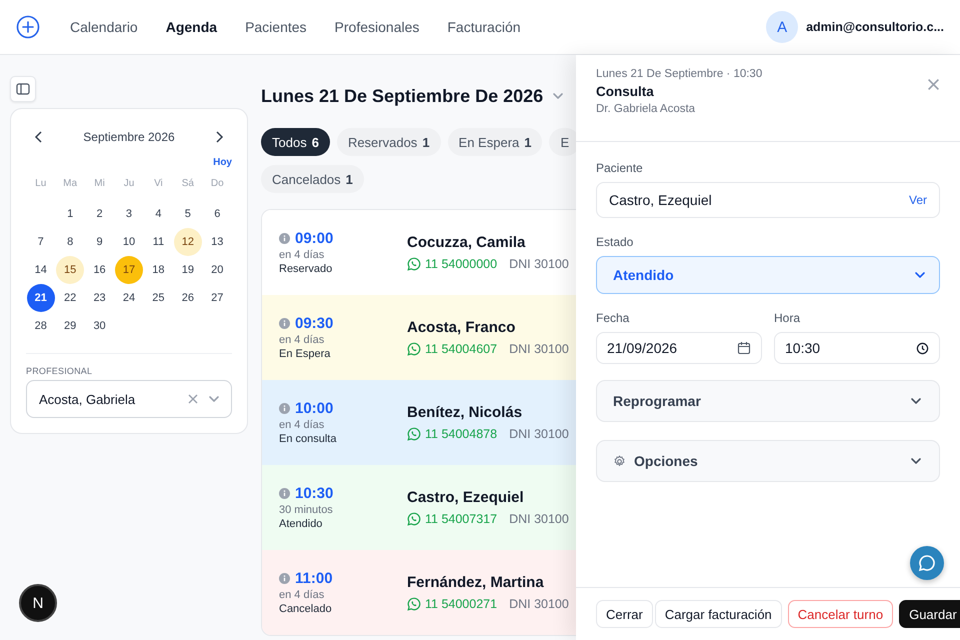 Image resolution: width=960 pixels, height=640 pixels. What do you see at coordinates (188, 270) in the screenshot?
I see `calendar-day: 19` at bounding box center [188, 270].